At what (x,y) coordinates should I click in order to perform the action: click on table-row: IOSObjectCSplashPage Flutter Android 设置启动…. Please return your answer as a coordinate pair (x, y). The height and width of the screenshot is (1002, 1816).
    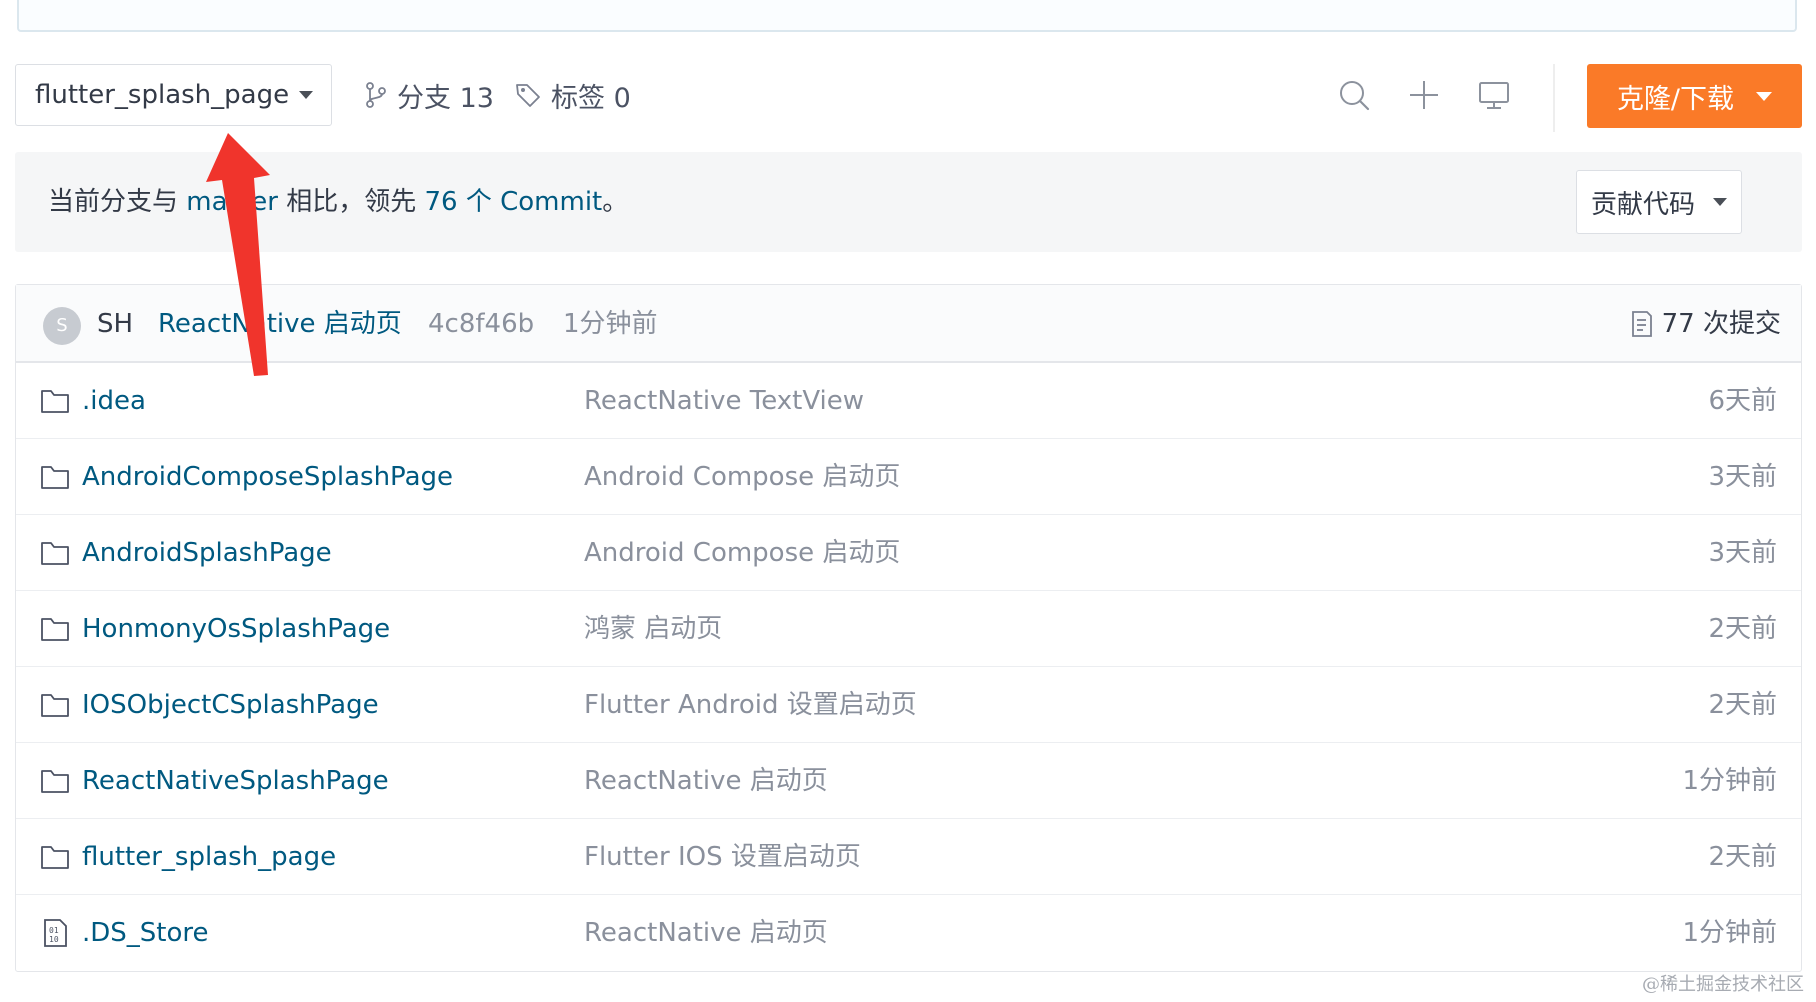
    Looking at the image, I should click on (908, 705).